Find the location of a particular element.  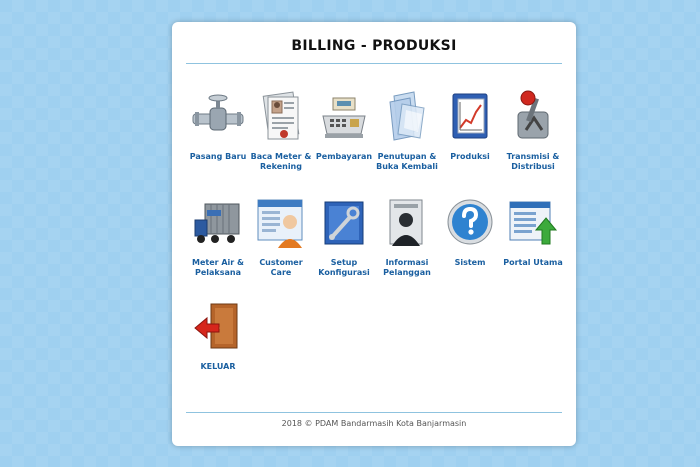

menu-informasi-pelanggan: Informasi Pelanggan is located at coordinates (407, 237).